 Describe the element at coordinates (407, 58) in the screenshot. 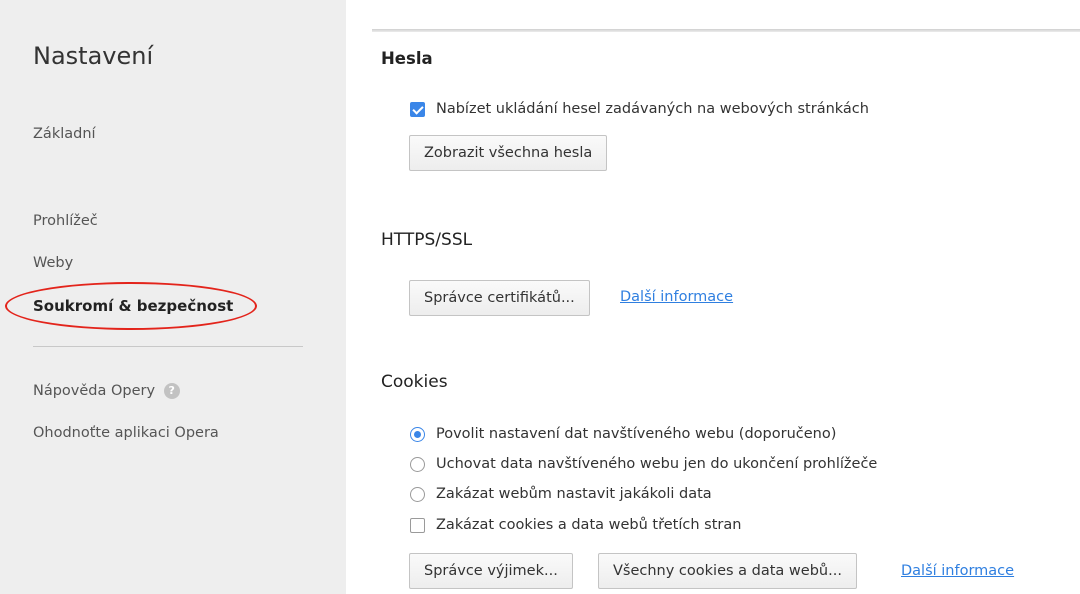

I see `section-title-passwords: Hesla` at that location.